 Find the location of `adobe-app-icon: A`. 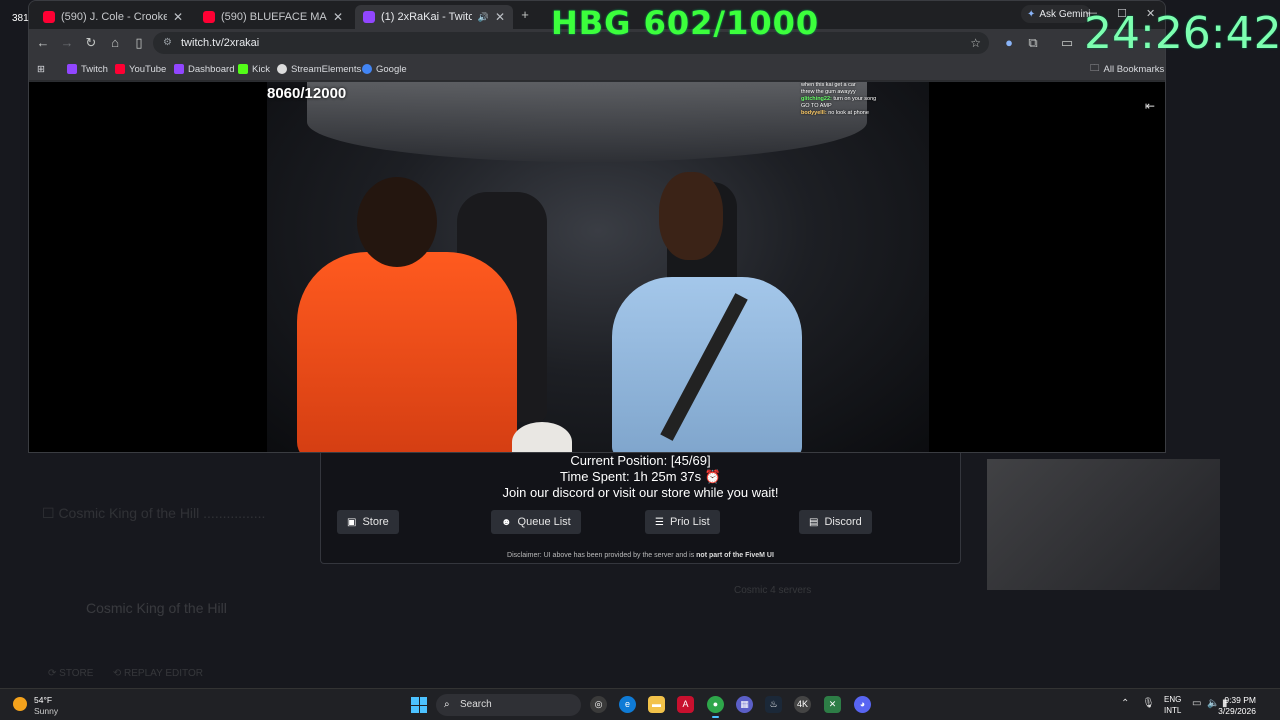

adobe-app-icon: A is located at coordinates (685, 704).